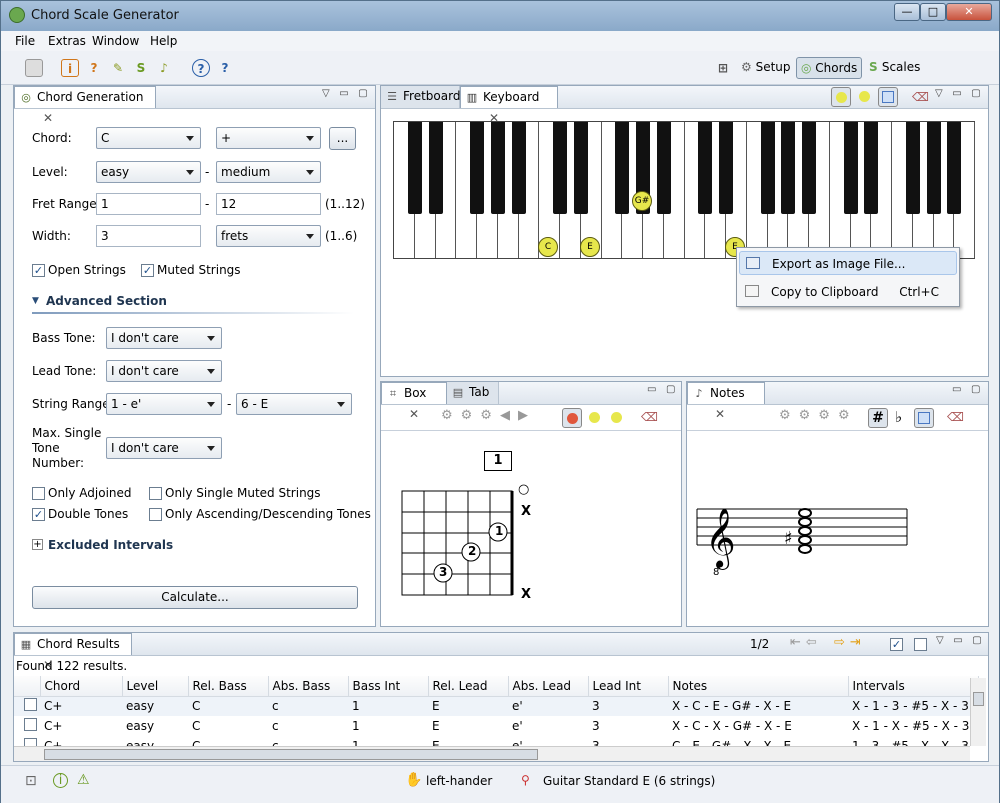 Image resolution: width=1000 pixels, height=803 pixels. What do you see at coordinates (201, 68) in the screenshot?
I see `help-icon: ?` at bounding box center [201, 68].